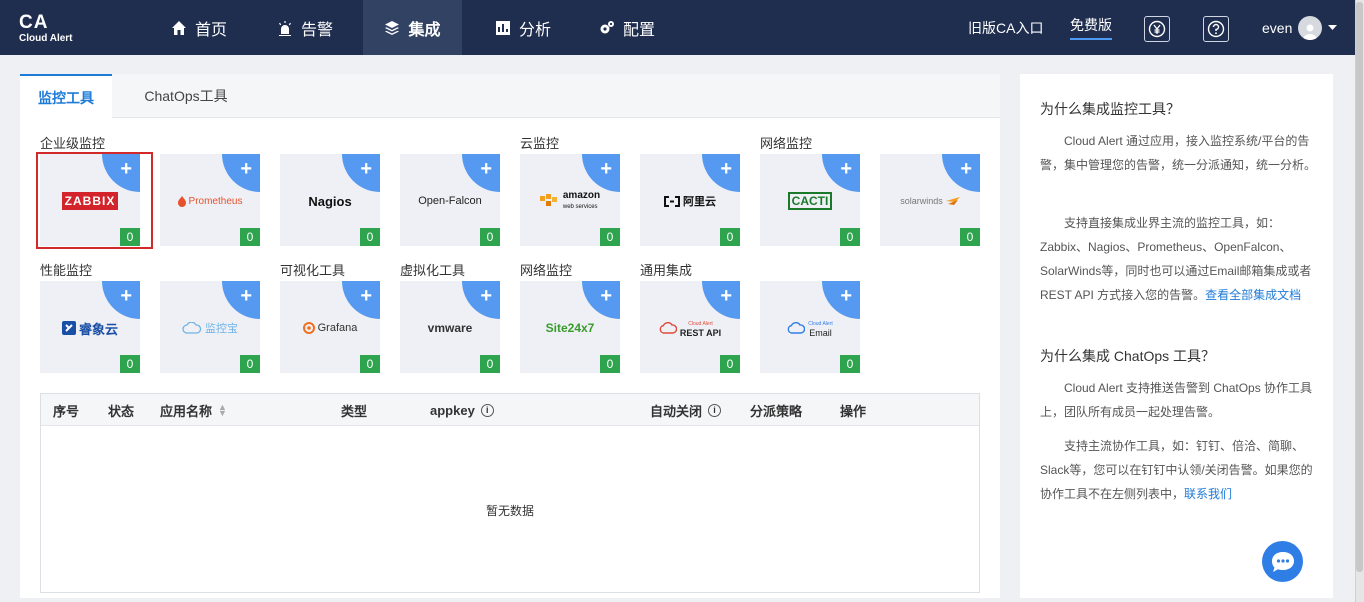 Image resolution: width=1364 pixels, height=602 pixels. I want to click on page-scrollbar, so click(1359, 301).